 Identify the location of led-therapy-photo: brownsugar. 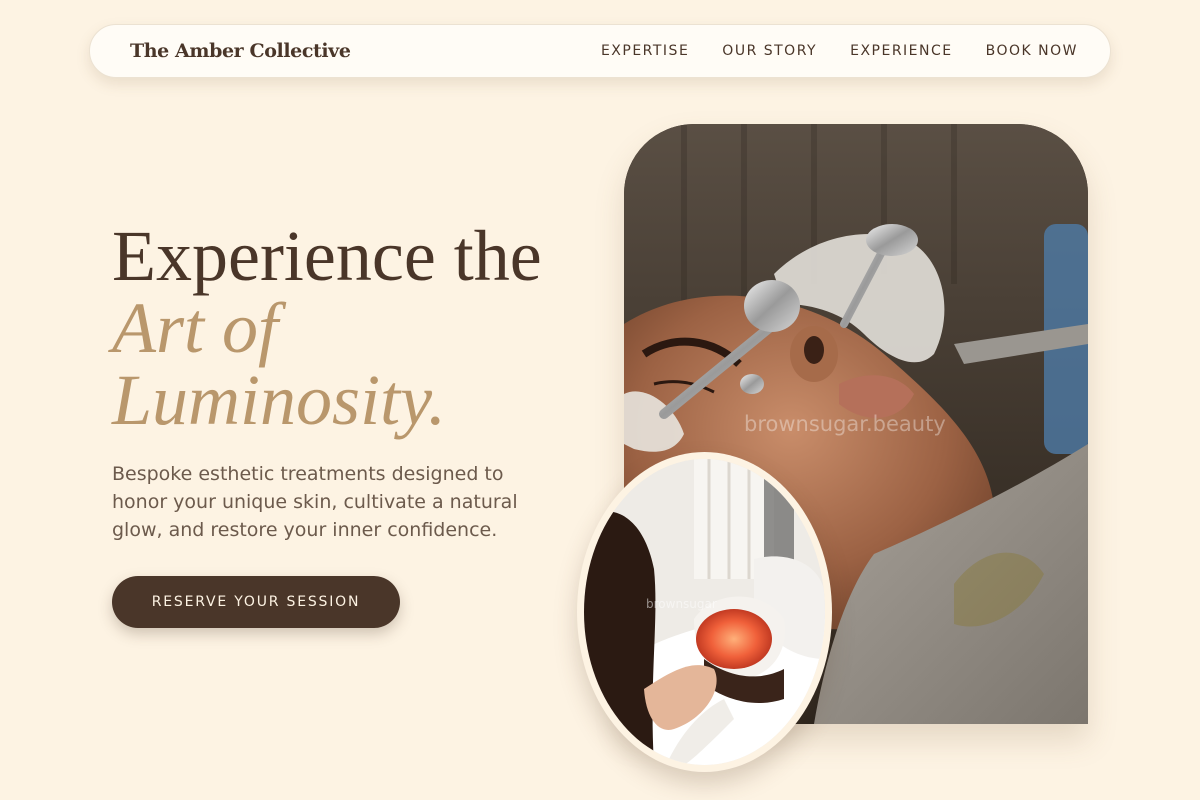
(704, 612).